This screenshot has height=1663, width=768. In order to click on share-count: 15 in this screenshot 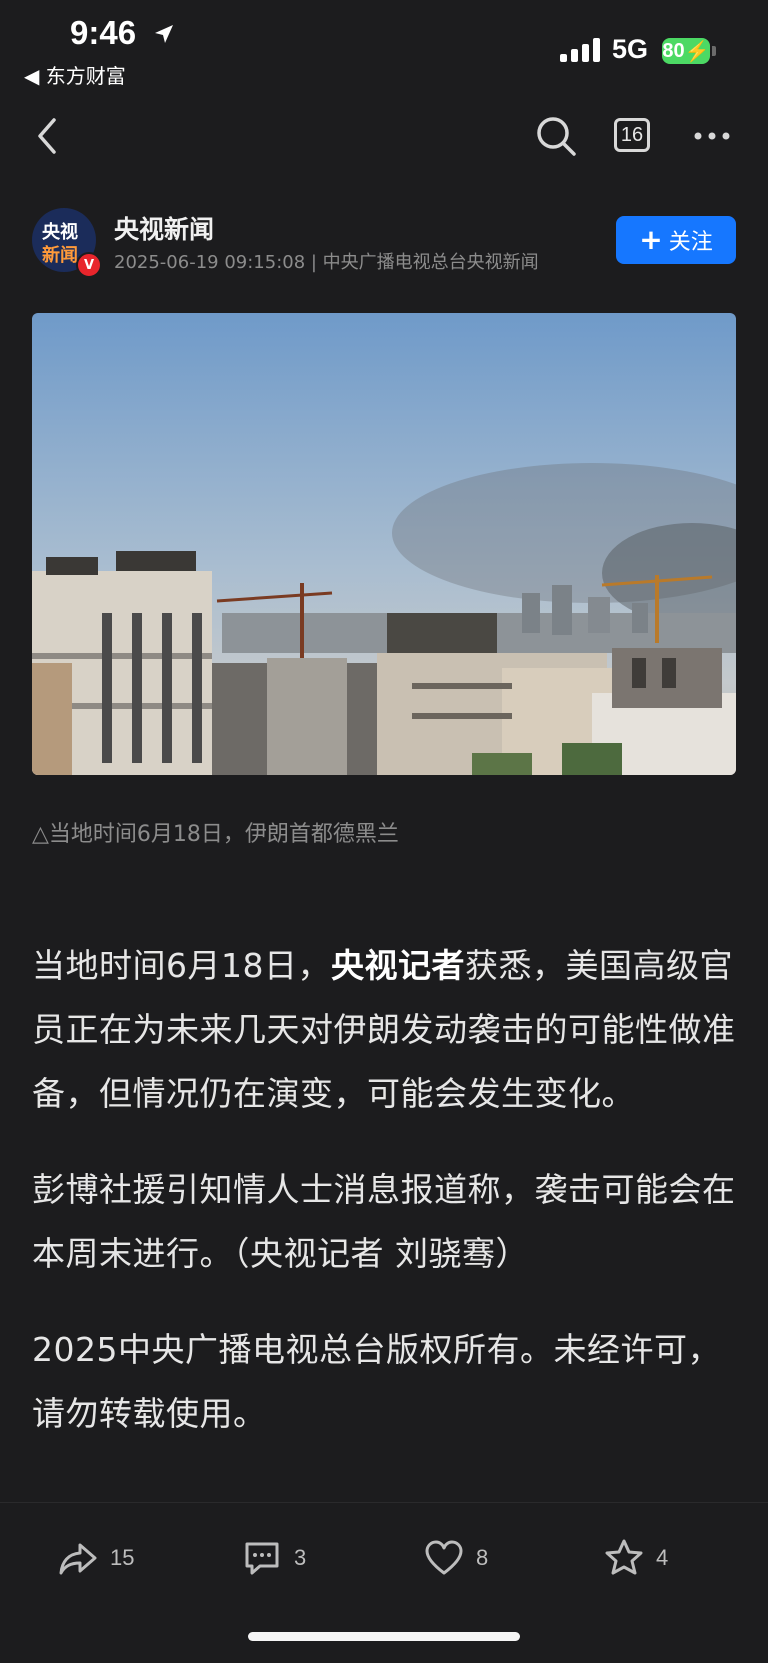, I will do `click(122, 1557)`.